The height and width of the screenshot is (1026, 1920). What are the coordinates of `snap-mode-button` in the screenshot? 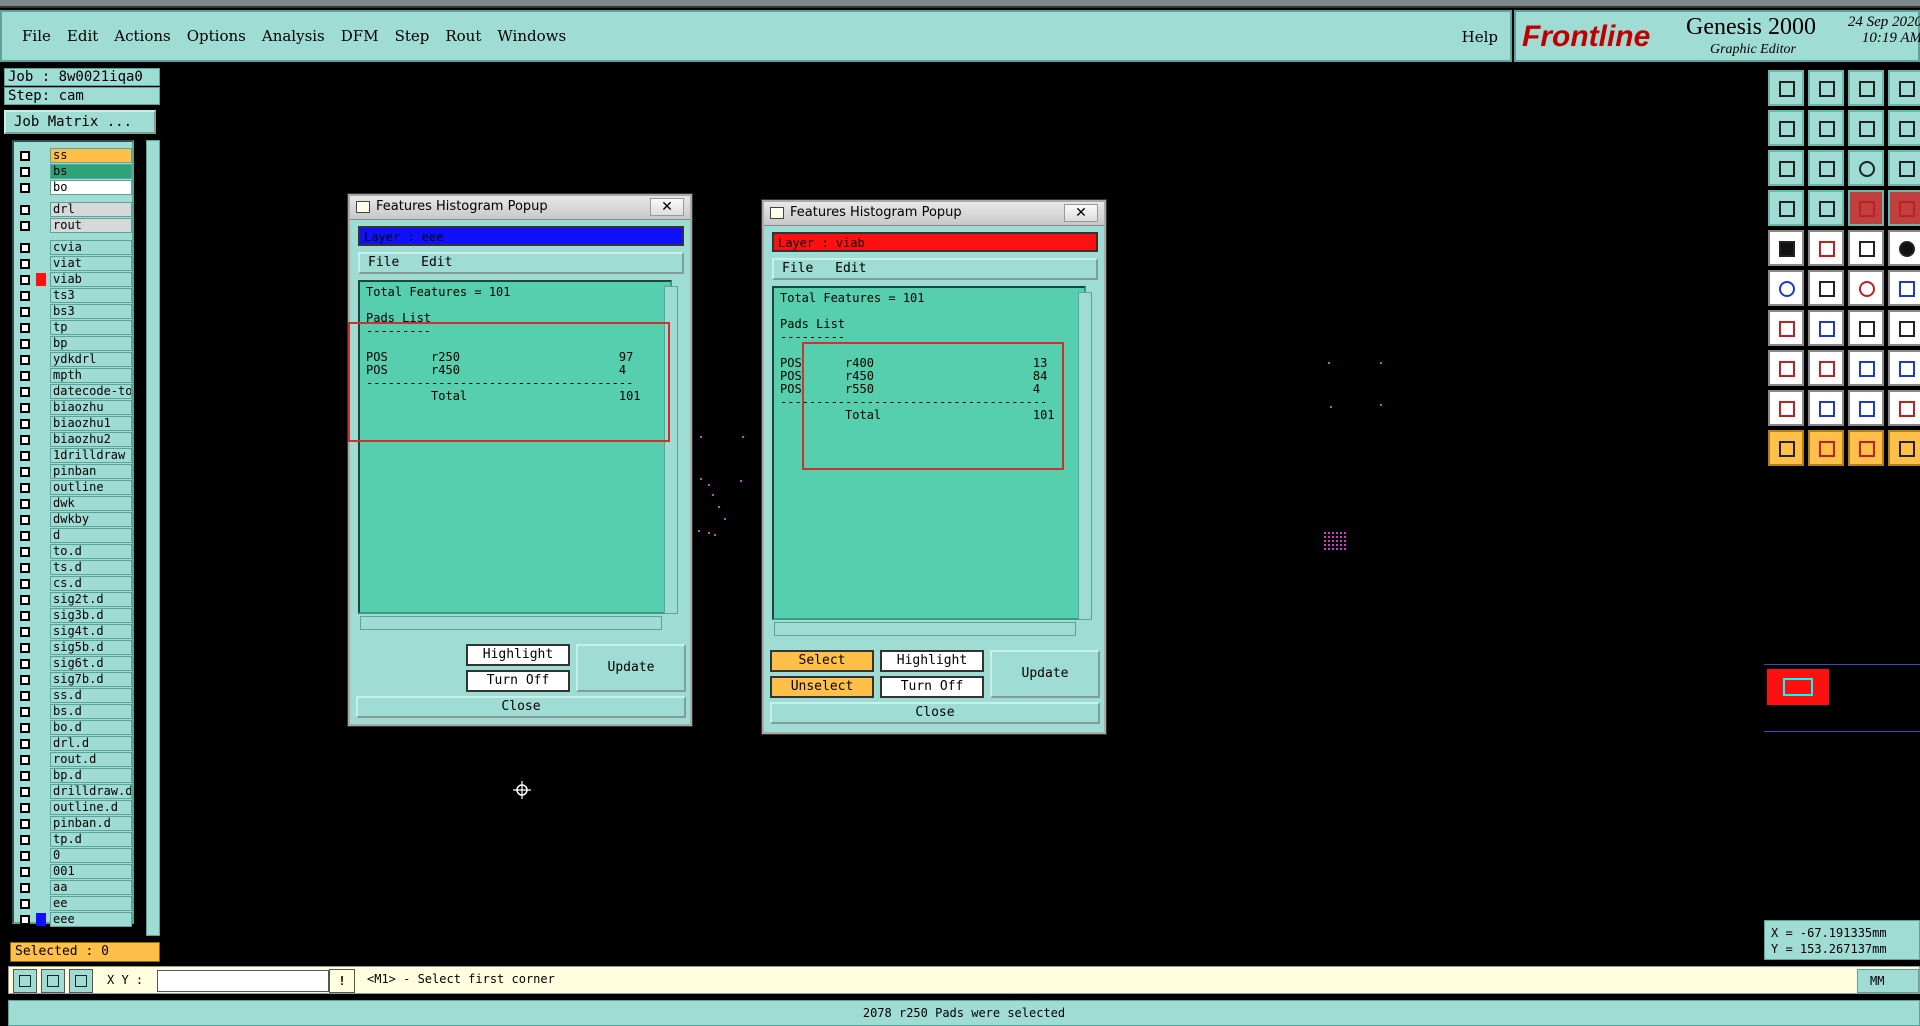 It's located at (25, 981).